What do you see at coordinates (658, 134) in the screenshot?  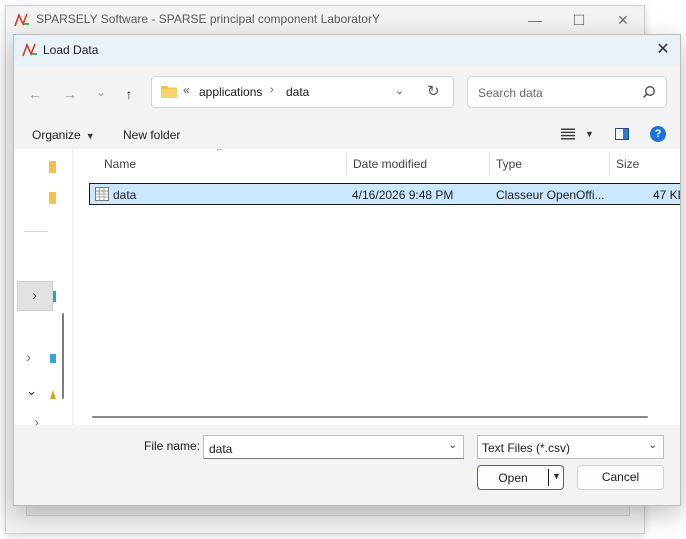 I see `help-icon: ?` at bounding box center [658, 134].